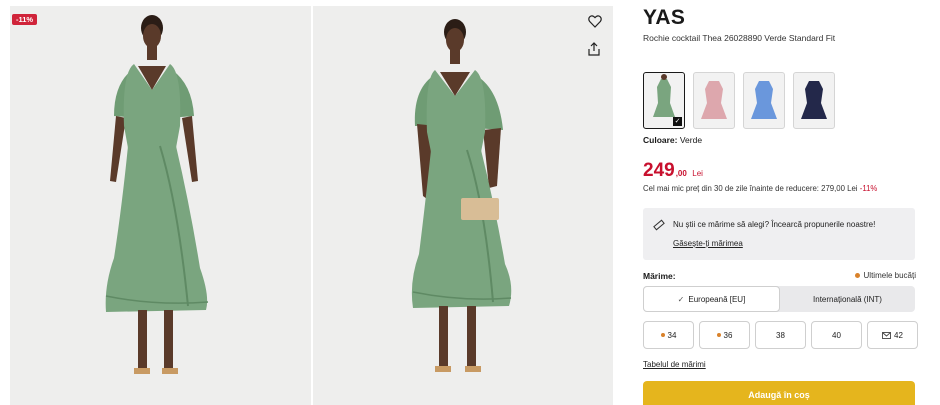 The width and height of the screenshot is (940, 405). Describe the element at coordinates (597, 51) in the screenshot. I see `share-icon` at that location.